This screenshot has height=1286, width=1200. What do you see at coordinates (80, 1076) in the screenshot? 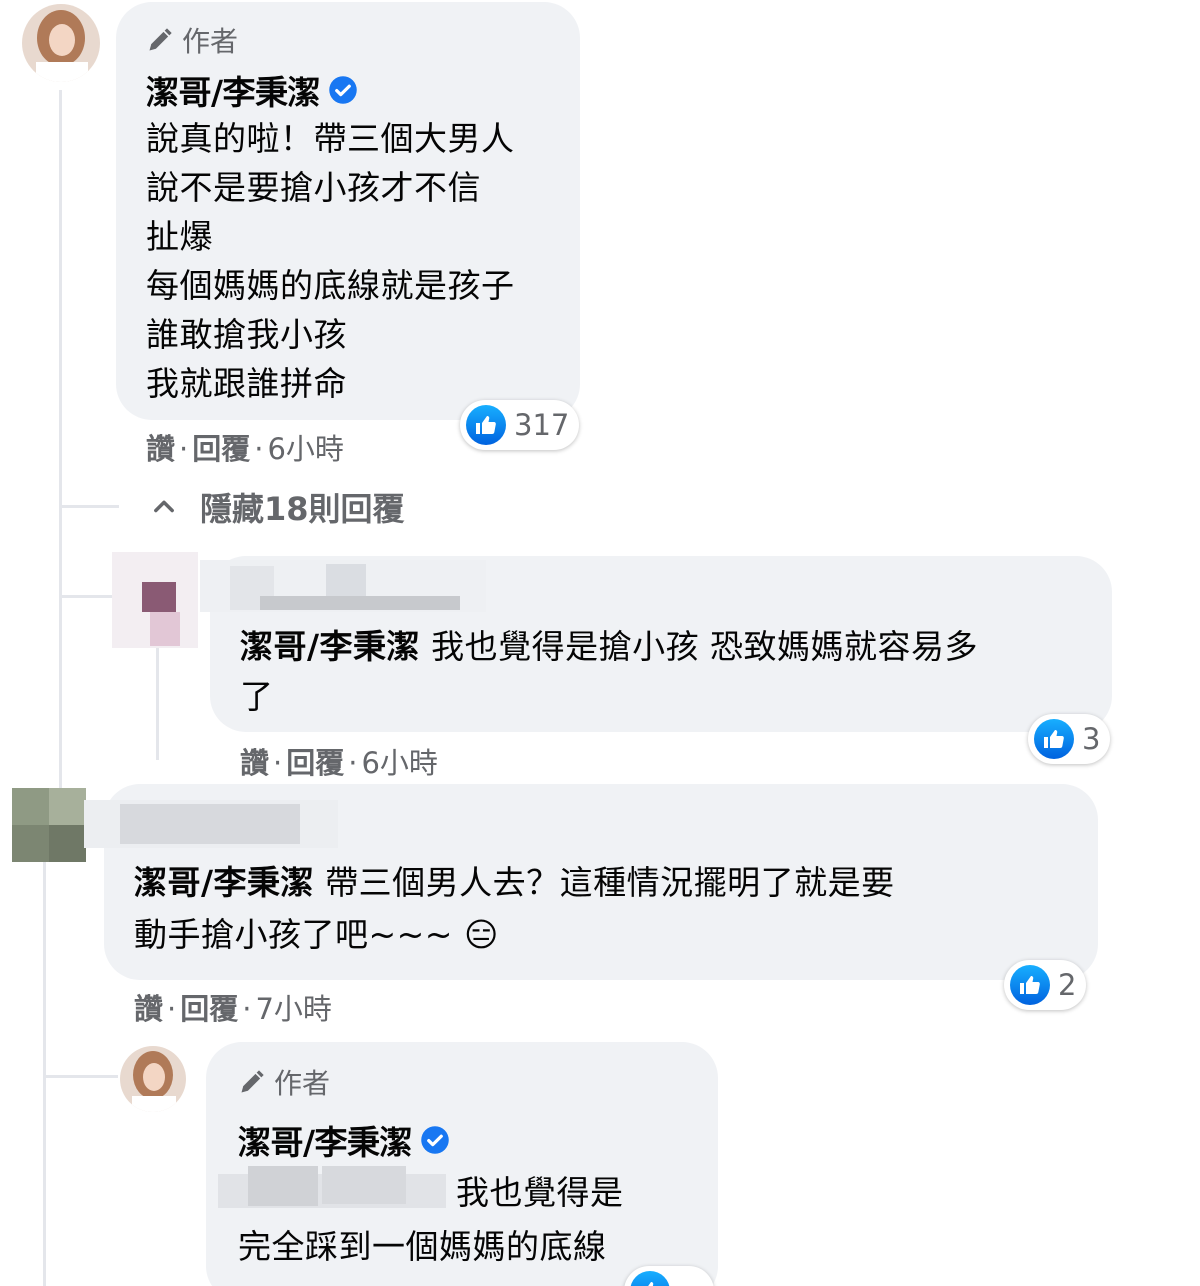
I see `thread-line-branch-lower` at bounding box center [80, 1076].